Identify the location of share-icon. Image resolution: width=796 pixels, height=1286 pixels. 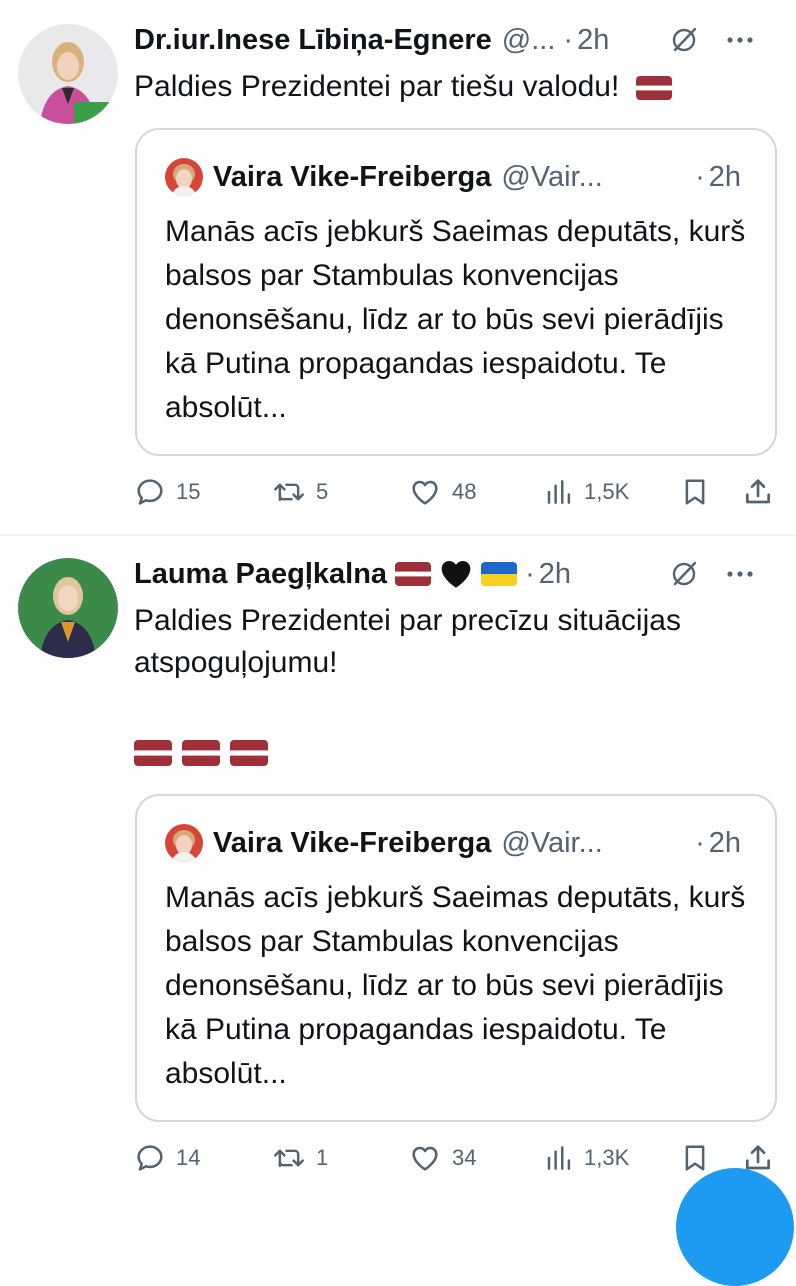
(758, 491).